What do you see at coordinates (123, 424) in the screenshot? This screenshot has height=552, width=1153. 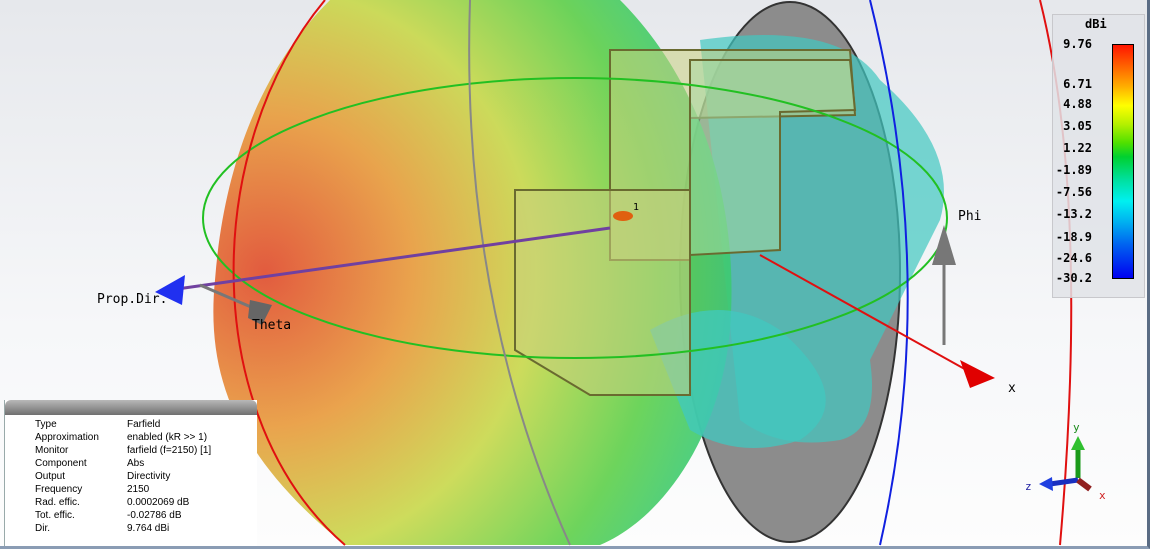 I see `info-row: Type Farfield` at bounding box center [123, 424].